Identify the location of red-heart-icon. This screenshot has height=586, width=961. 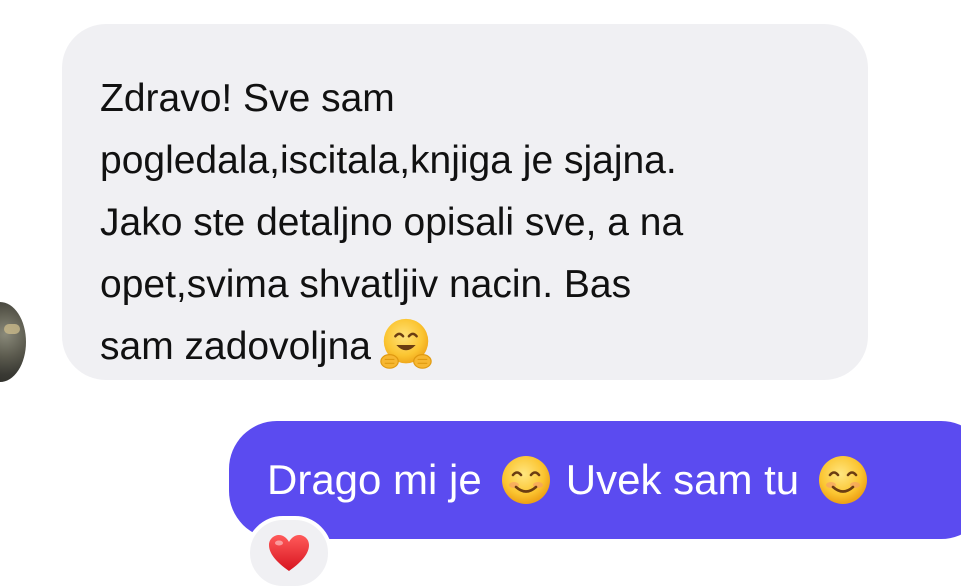
(289, 553).